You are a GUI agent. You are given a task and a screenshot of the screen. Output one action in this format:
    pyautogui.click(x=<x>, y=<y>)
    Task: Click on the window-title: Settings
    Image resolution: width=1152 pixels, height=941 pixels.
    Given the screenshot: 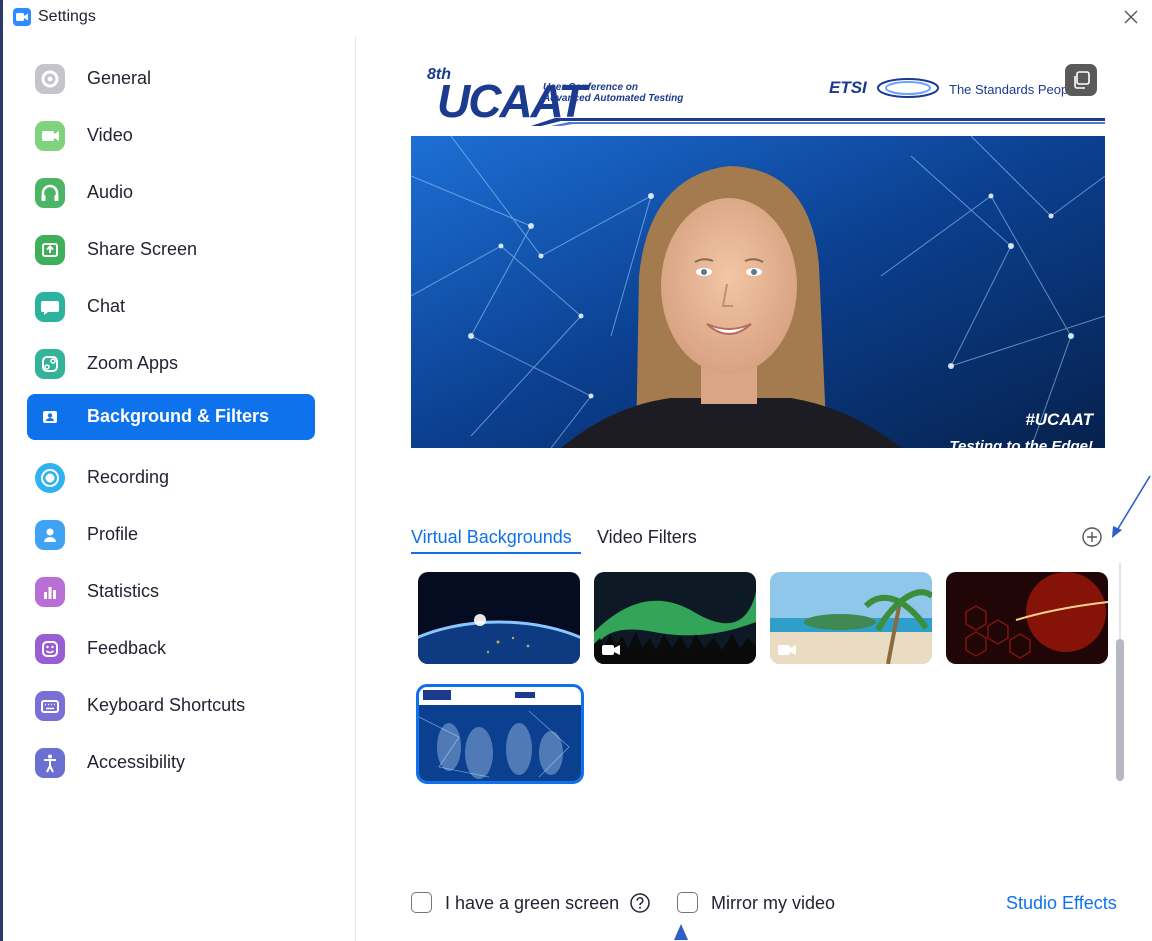 What is the action you would take?
    pyautogui.click(x=67, y=16)
    